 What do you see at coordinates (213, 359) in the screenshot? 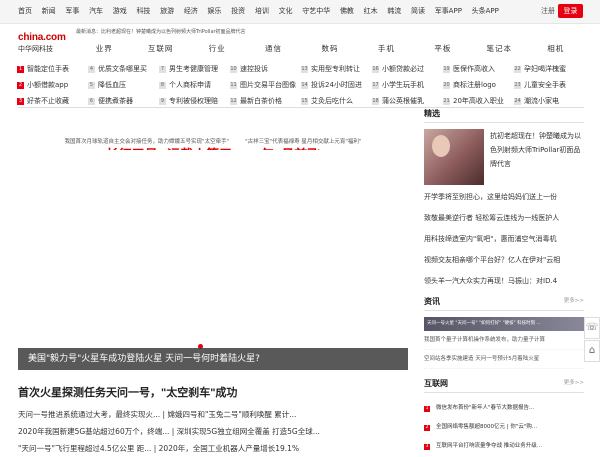
I see `slider-caption: 美国"毅力号"火星车成功登陆火星 天问一号何时着陆火星?` at bounding box center [213, 359].